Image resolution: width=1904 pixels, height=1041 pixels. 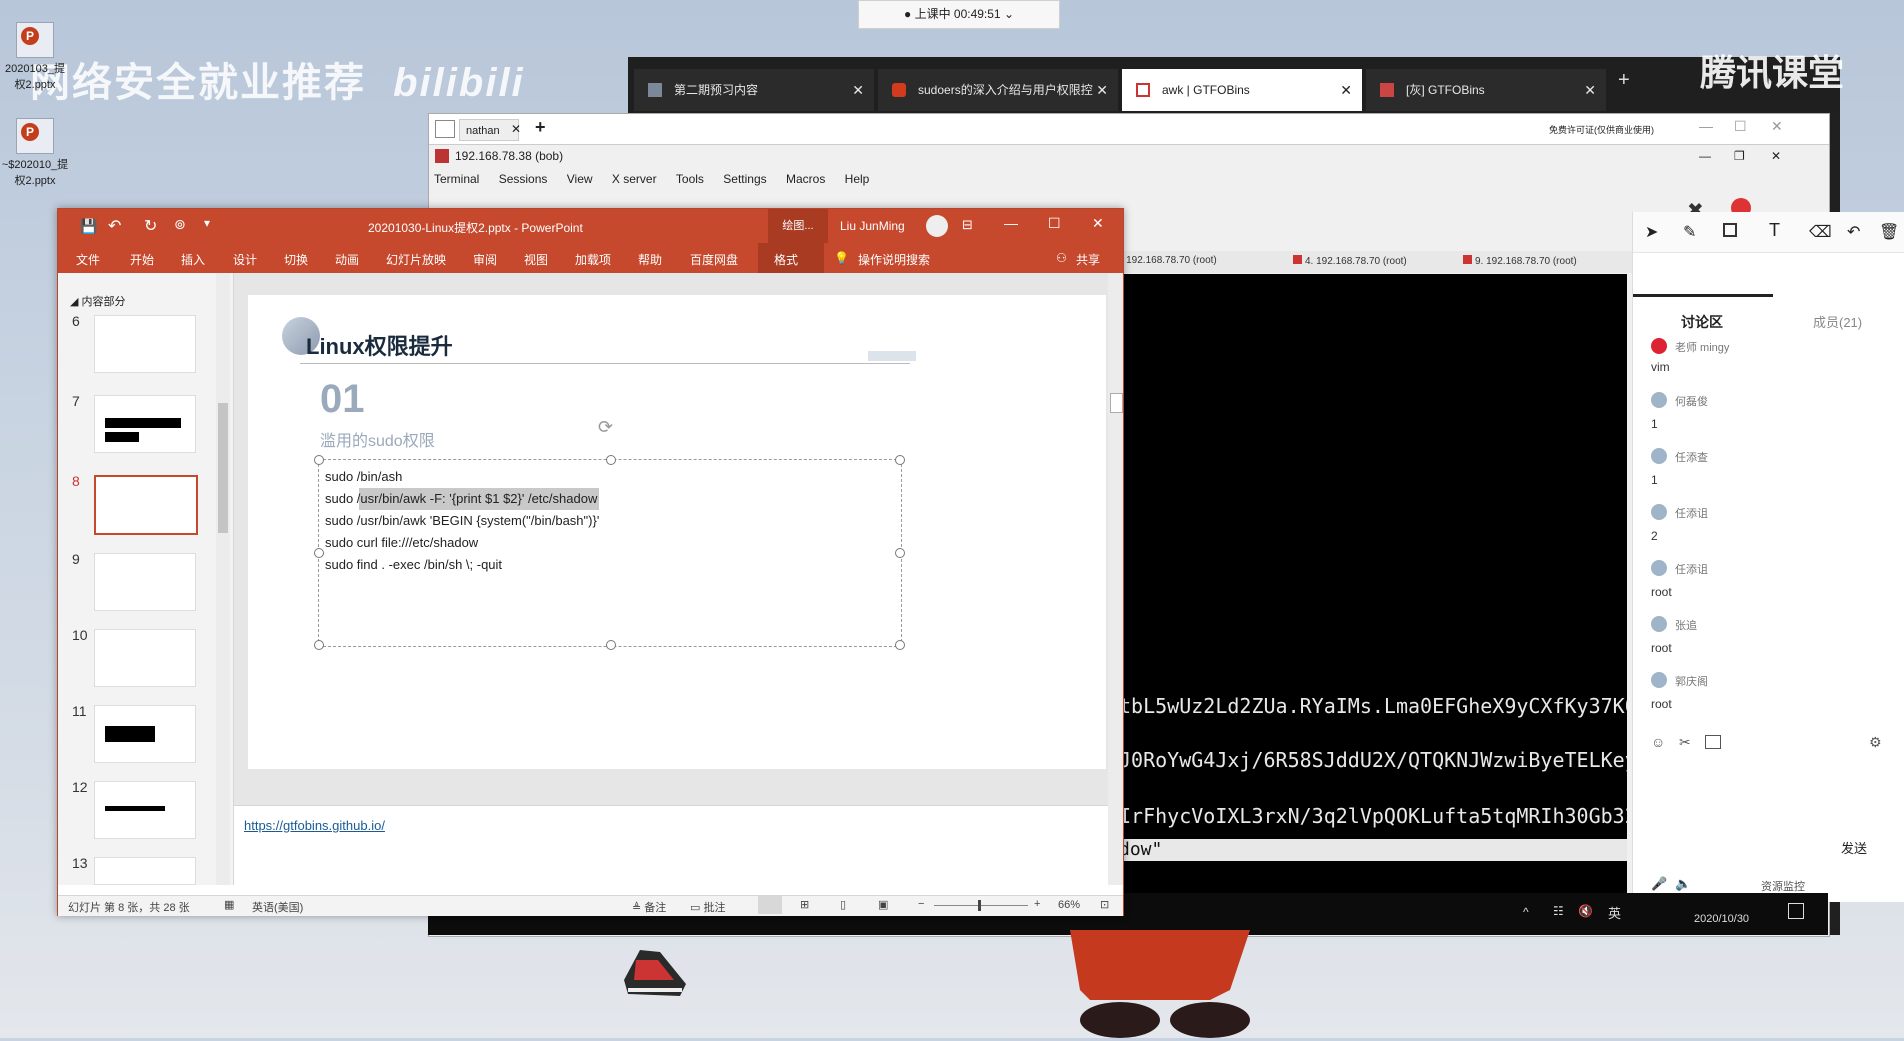 I want to click on ribbon-tab-insert: 插入, so click(x=193, y=259).